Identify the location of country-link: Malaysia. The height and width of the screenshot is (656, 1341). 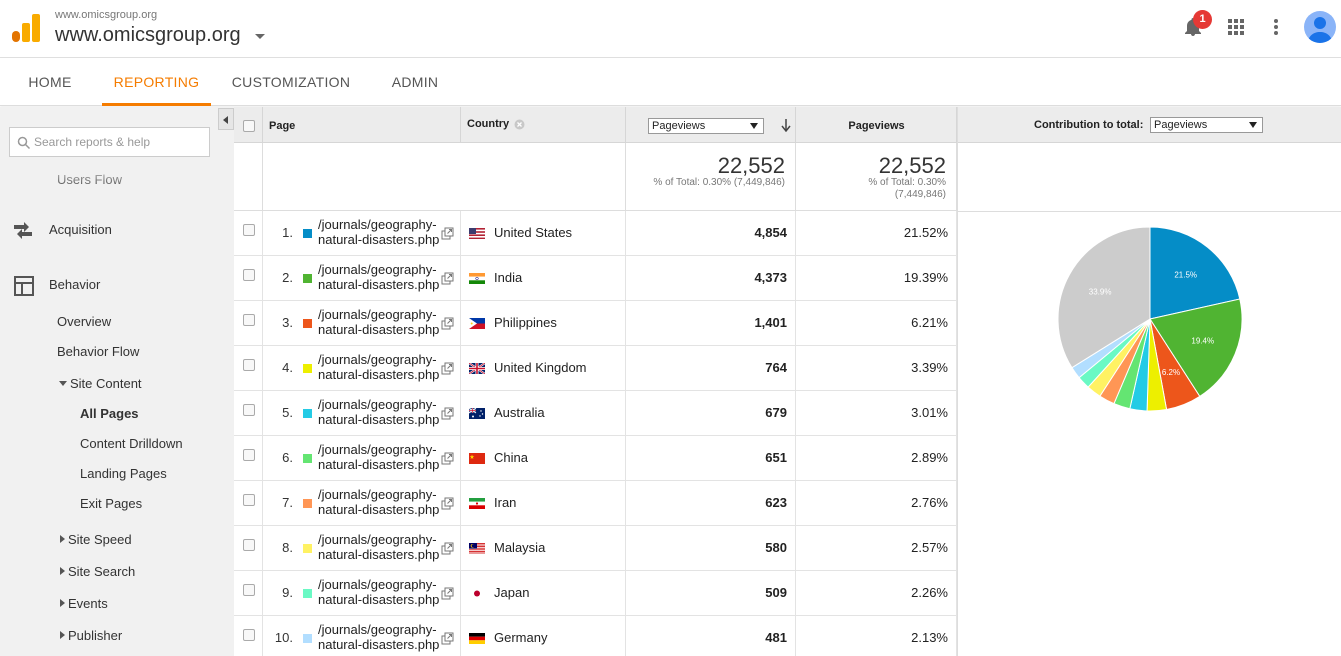
(519, 547).